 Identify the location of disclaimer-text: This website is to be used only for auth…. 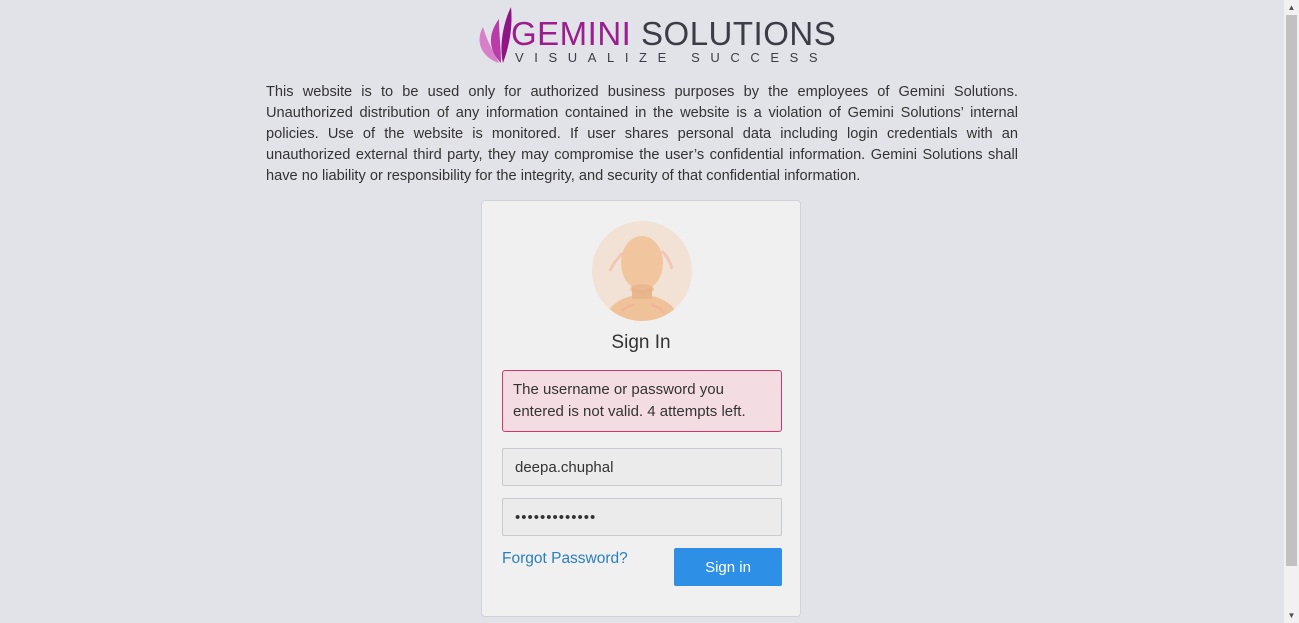
(642, 134).